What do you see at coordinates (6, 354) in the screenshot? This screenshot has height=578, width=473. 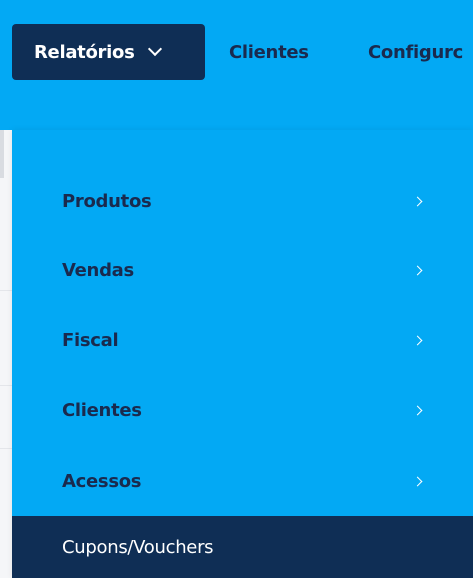 I see `background-page-edge` at bounding box center [6, 354].